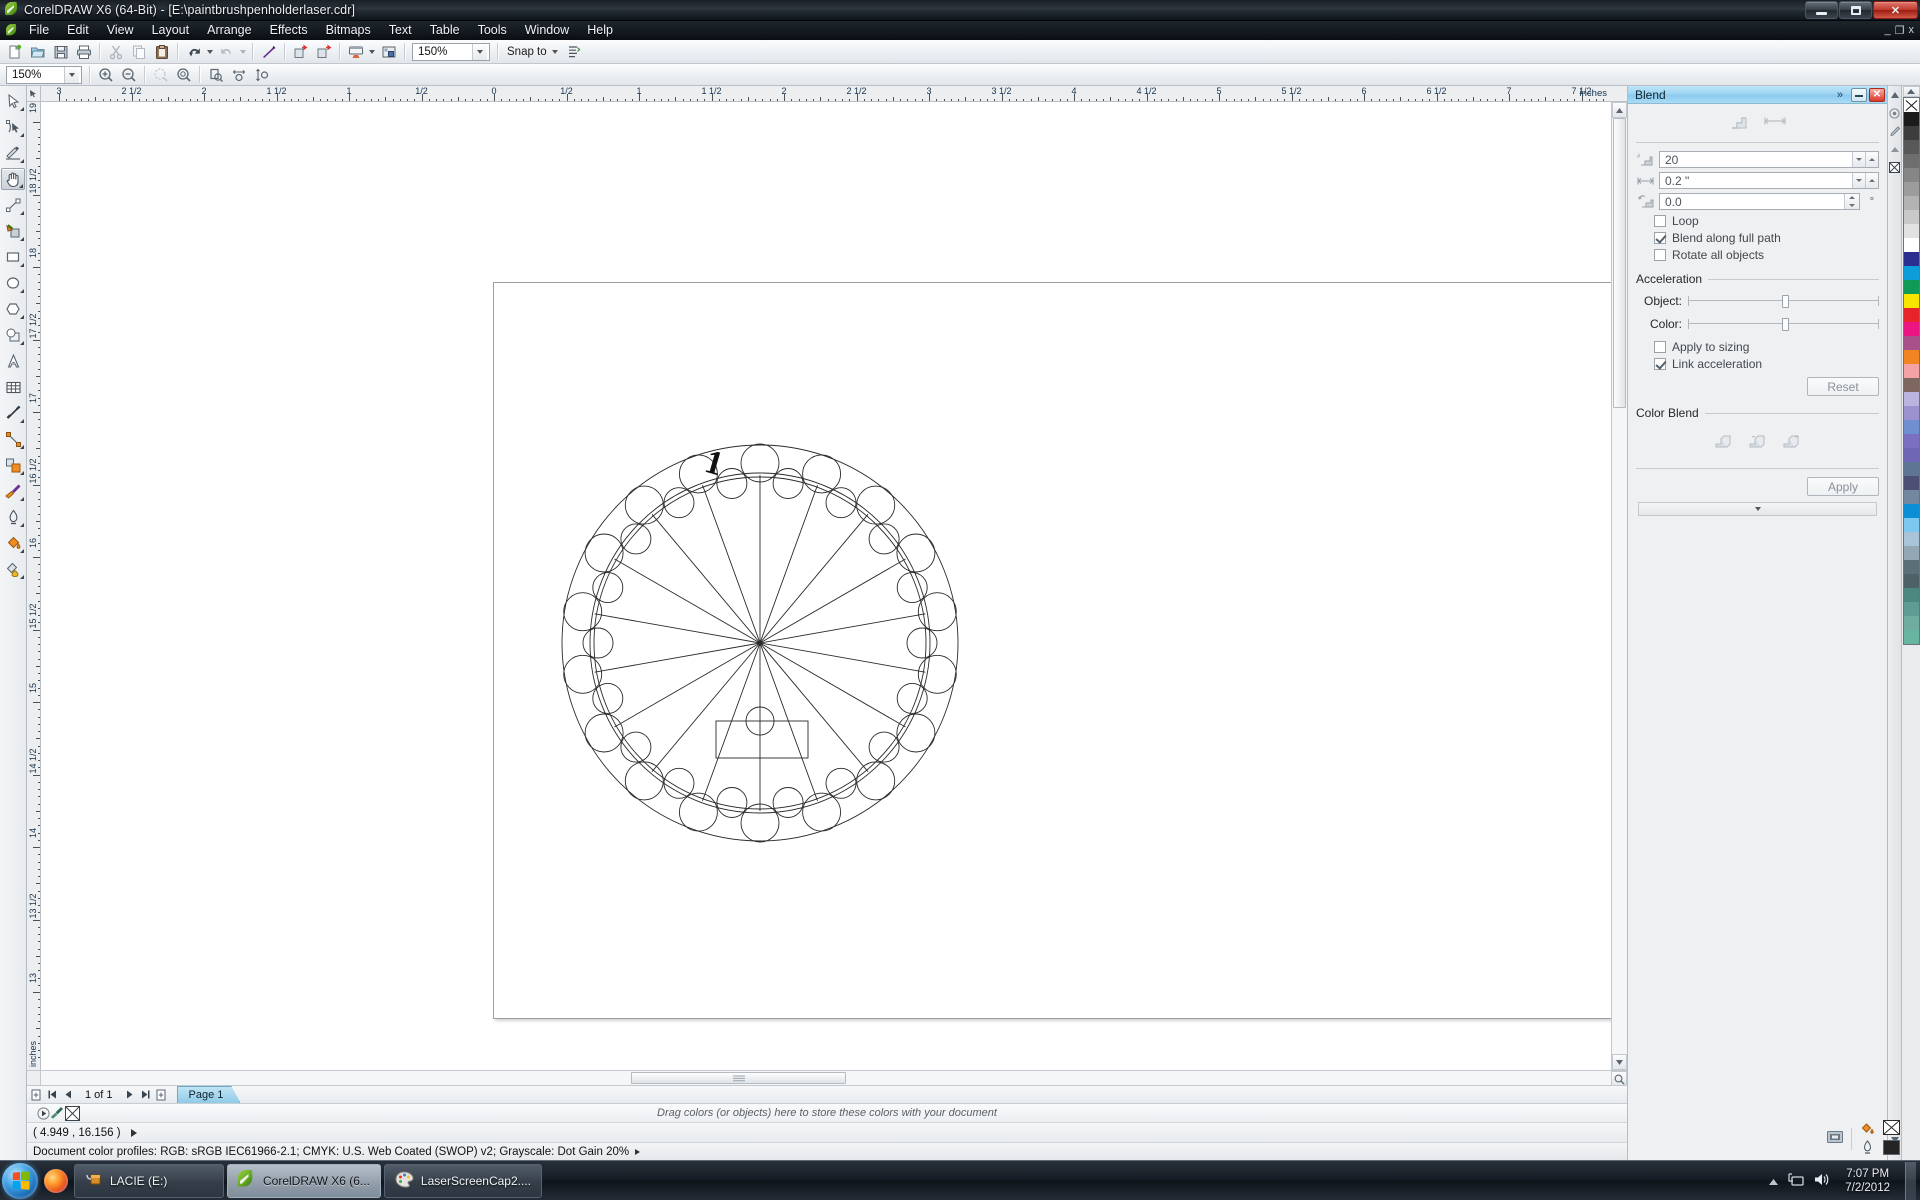  What do you see at coordinates (13, 309) in the screenshot?
I see `polygon-tool` at bounding box center [13, 309].